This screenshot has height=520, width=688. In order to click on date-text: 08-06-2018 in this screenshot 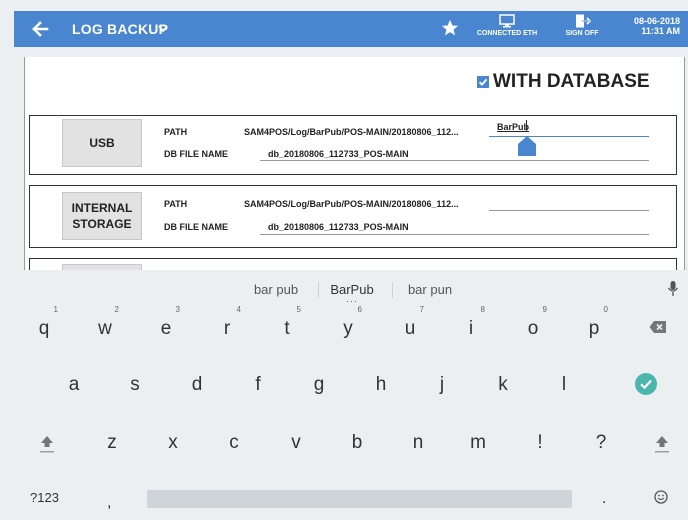, I will do `click(656, 21)`.